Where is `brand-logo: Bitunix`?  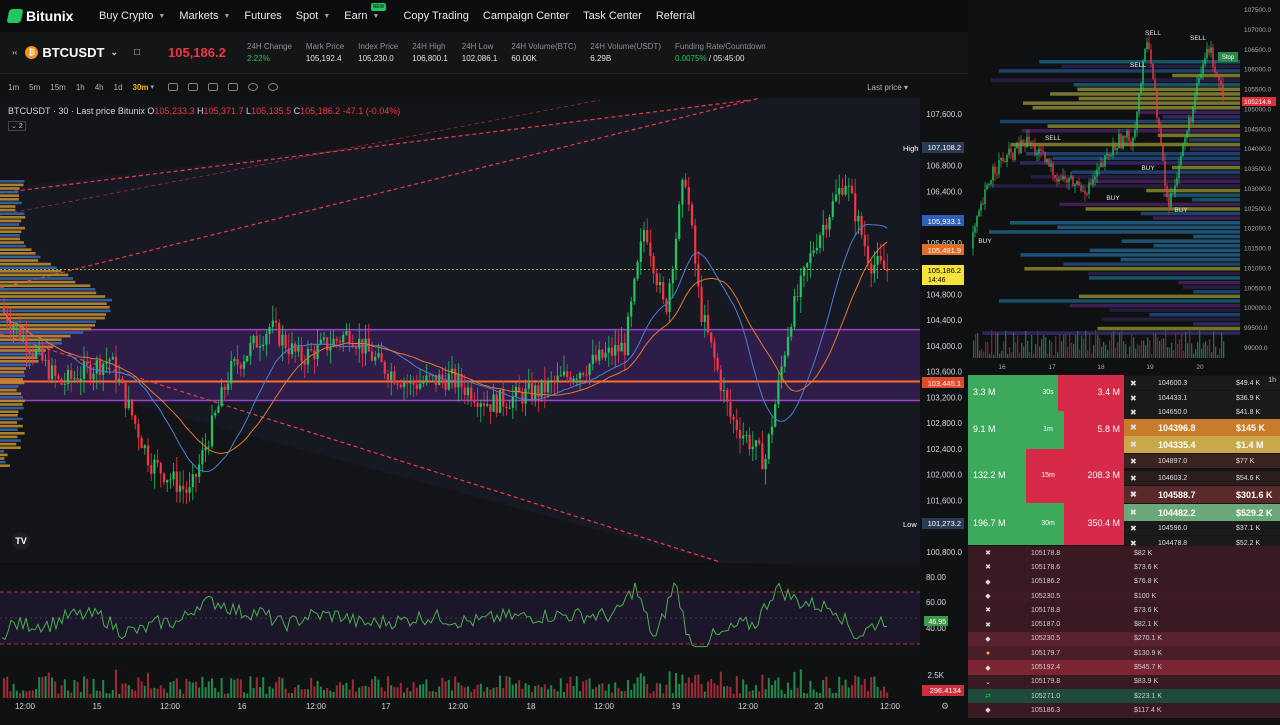
brand-logo: Bitunix is located at coordinates (46, 16).